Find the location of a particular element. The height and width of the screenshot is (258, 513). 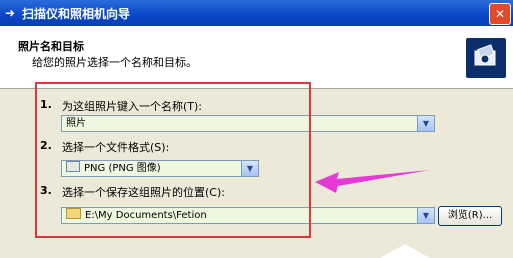

title-bar: ➜ 扫描仪和照相机向导 ✕ is located at coordinates (256, 13).